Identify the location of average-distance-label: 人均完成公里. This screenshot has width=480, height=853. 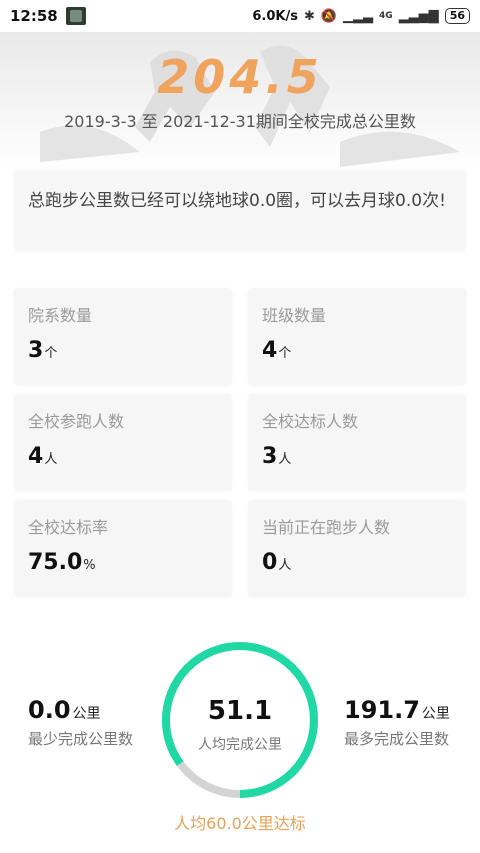
(240, 745).